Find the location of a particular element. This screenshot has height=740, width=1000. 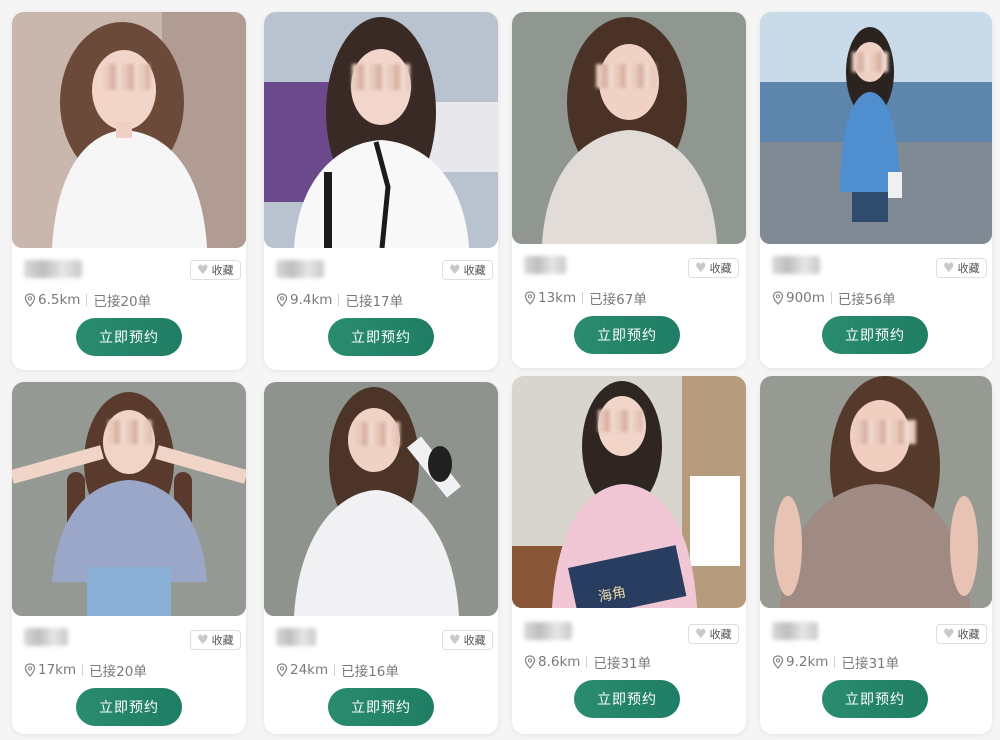

distance-text: 8.6km is located at coordinates (559, 662).